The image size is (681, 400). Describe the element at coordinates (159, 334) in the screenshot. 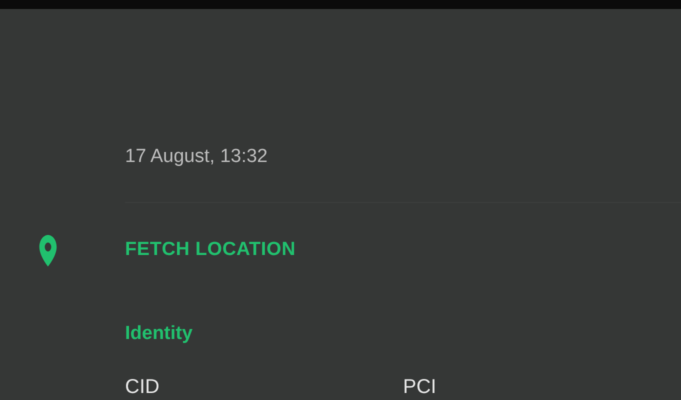

I see `section-heading: Identity` at that location.